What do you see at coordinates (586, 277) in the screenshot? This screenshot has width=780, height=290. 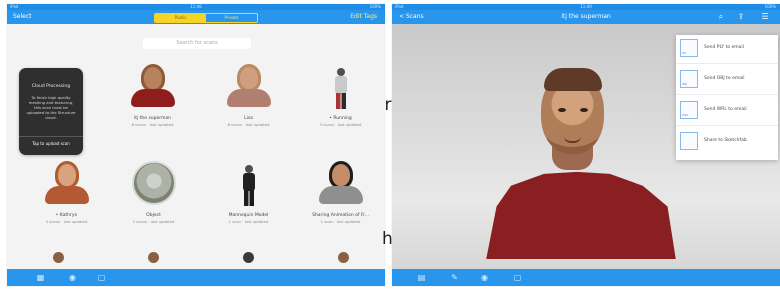 I see `viewer-tab-bar: ▤ ✎ ◉ ▢` at bounding box center [586, 277].